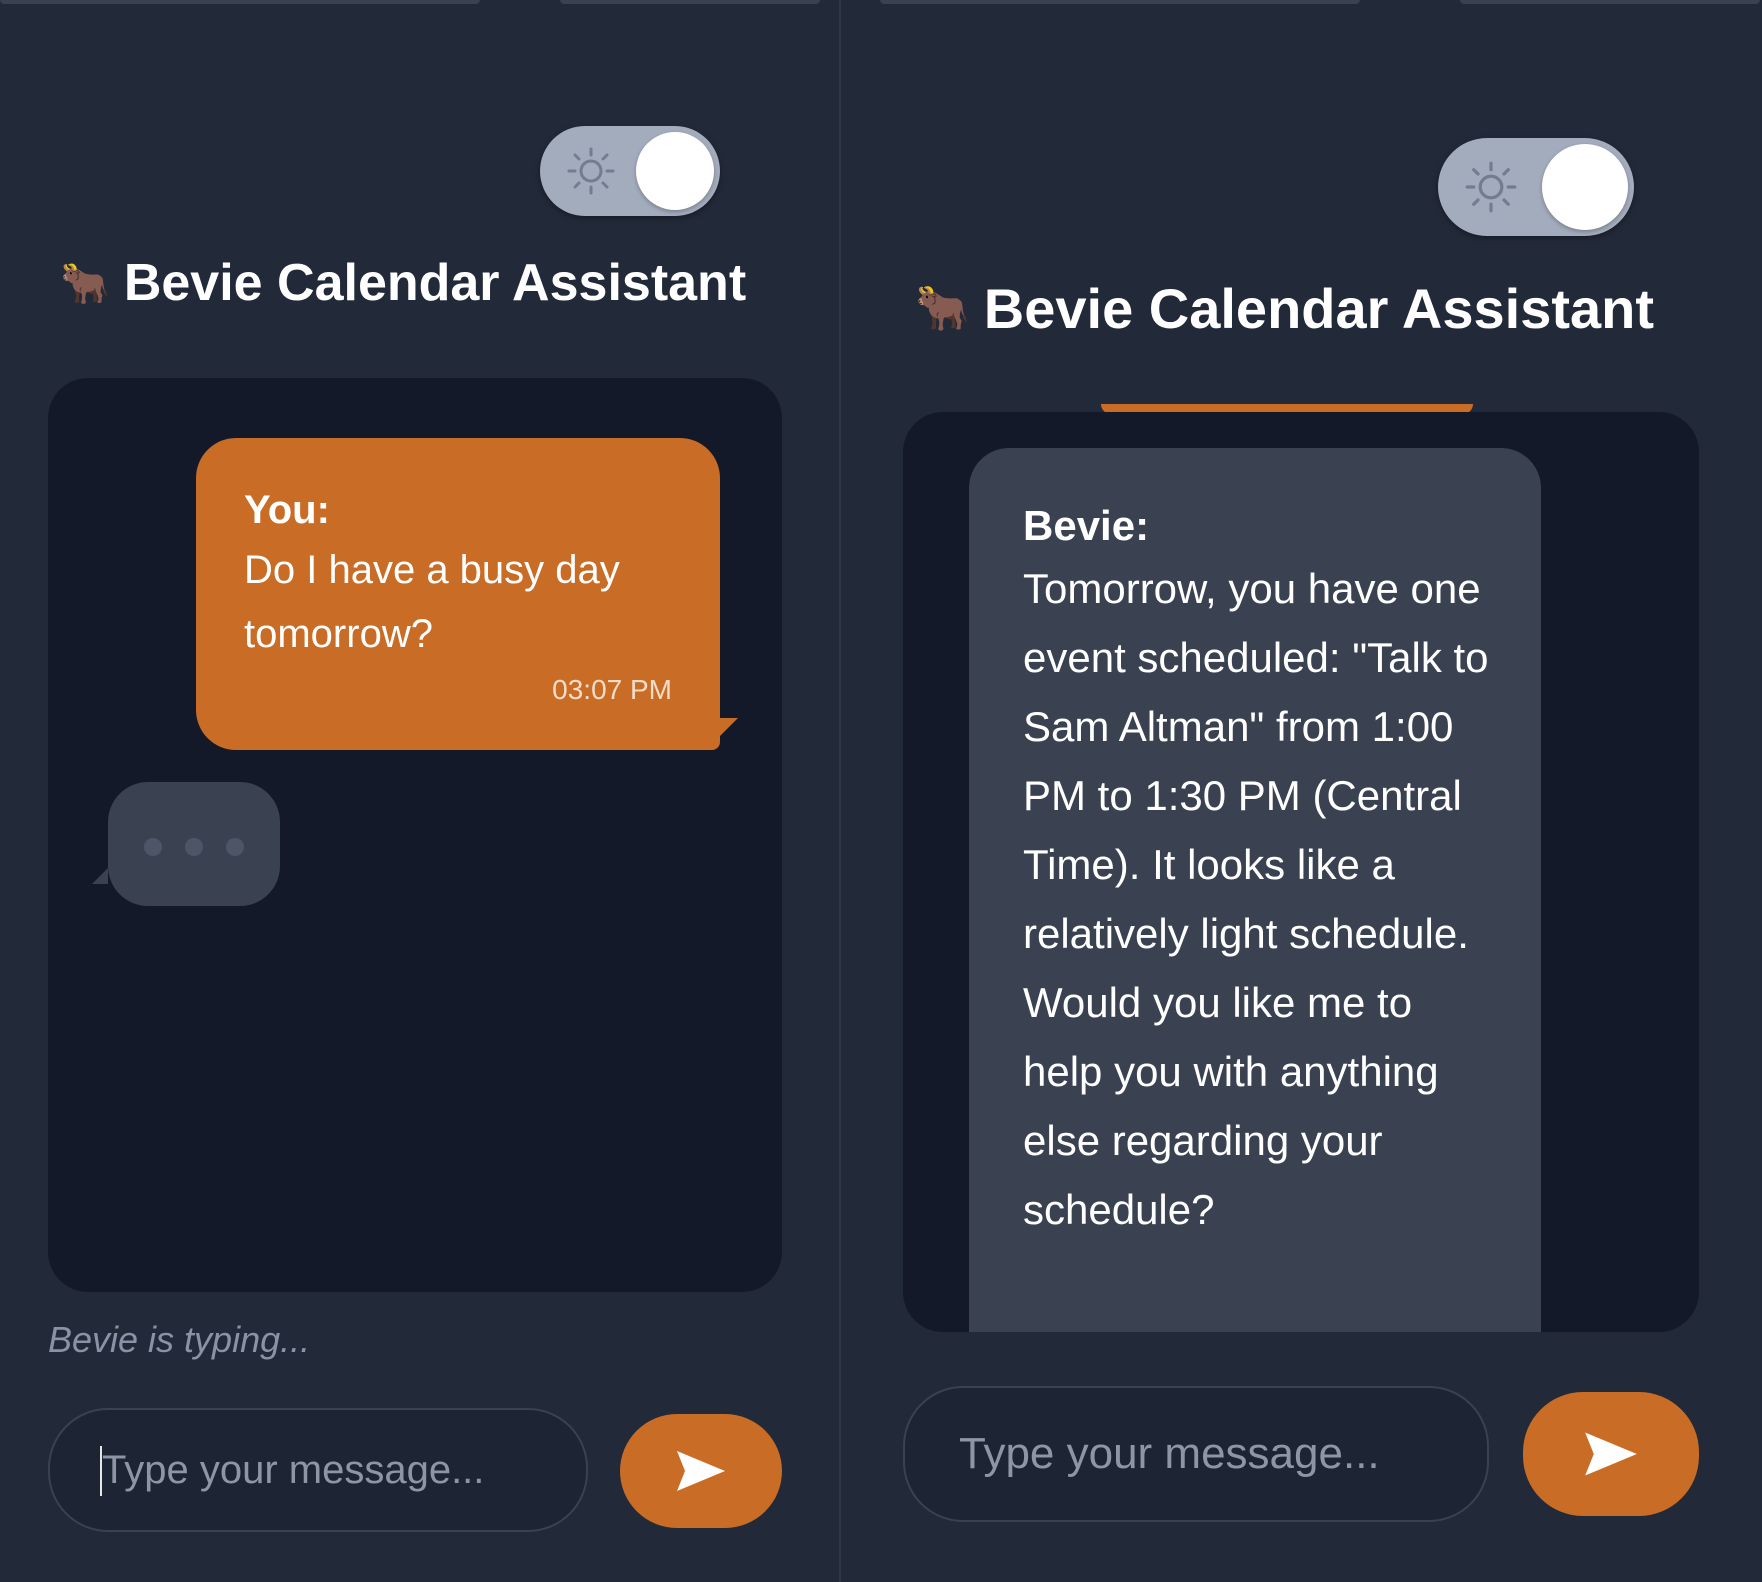  What do you see at coordinates (432, 602) in the screenshot?
I see `message-text: Do I have a busy day tomorrow?` at bounding box center [432, 602].